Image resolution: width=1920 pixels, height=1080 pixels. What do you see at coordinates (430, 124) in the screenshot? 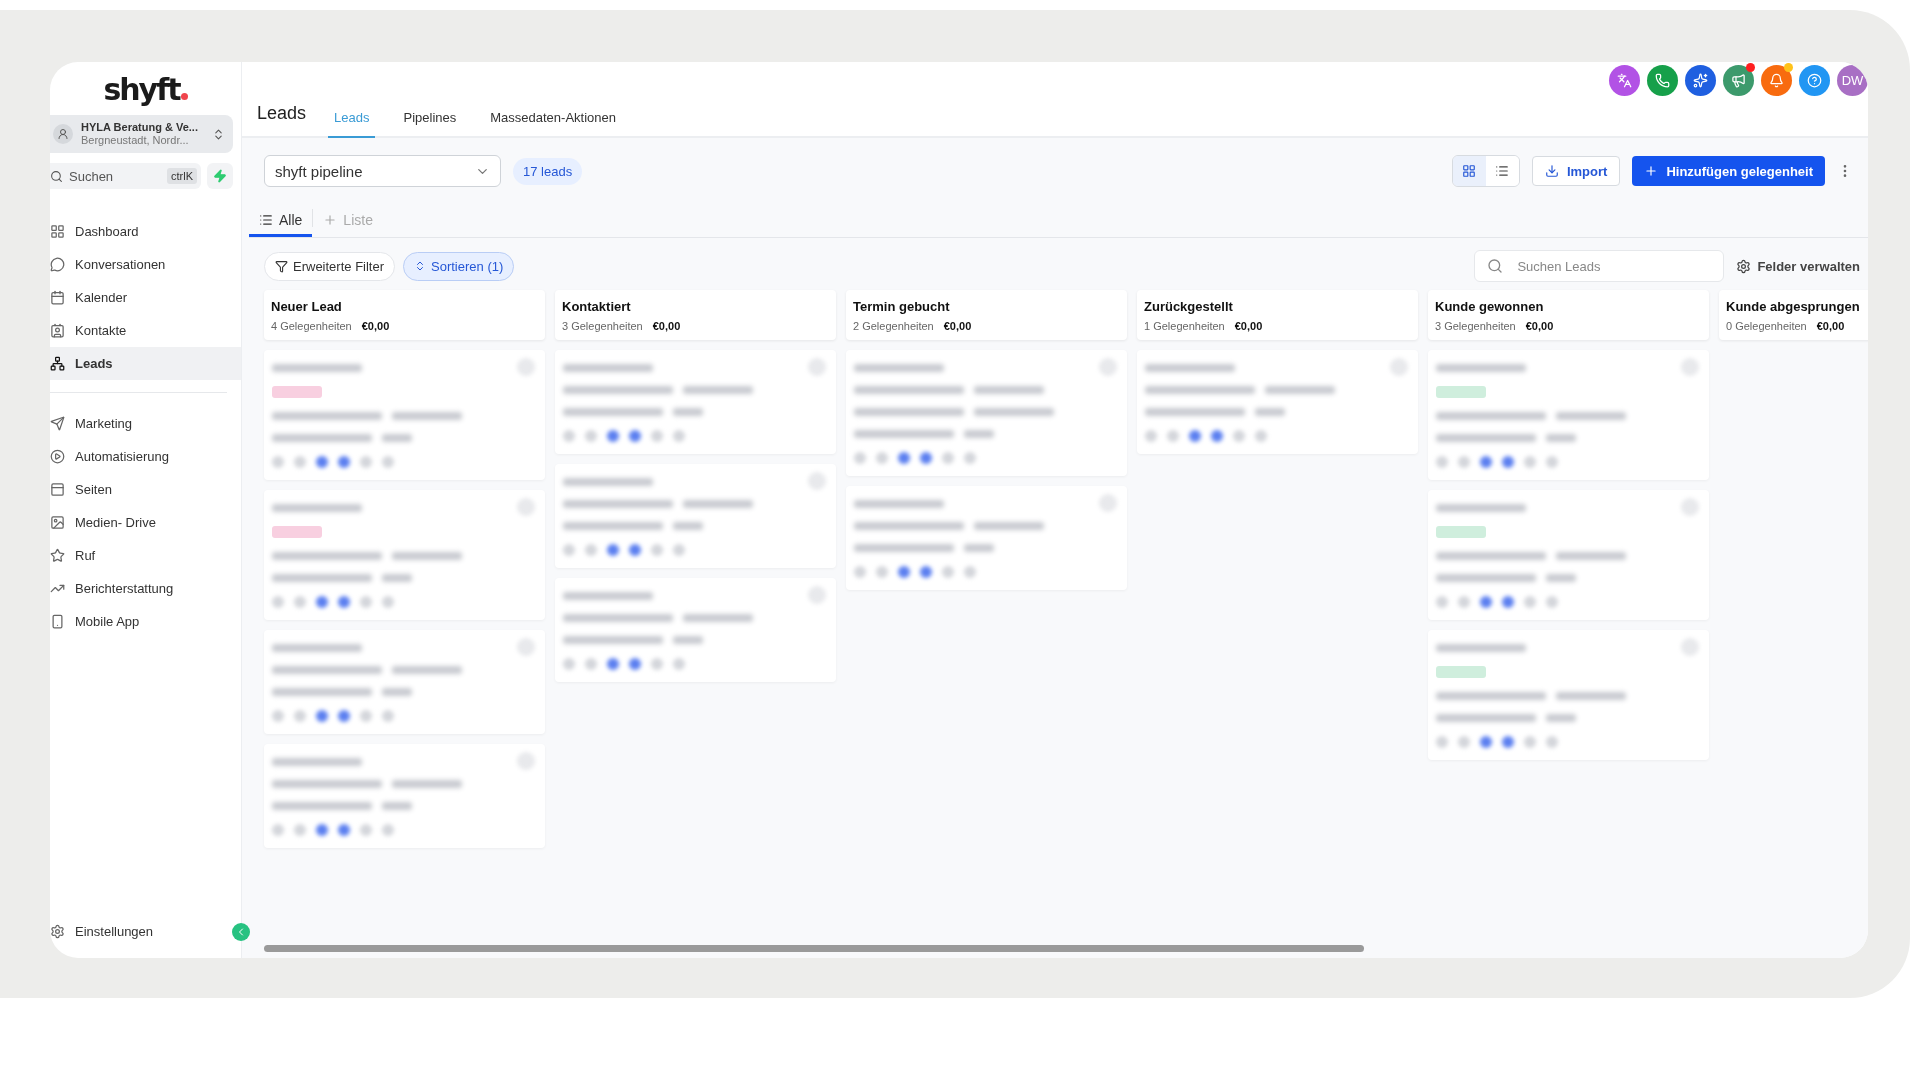
I see `header-tab: Pipelines` at bounding box center [430, 124].